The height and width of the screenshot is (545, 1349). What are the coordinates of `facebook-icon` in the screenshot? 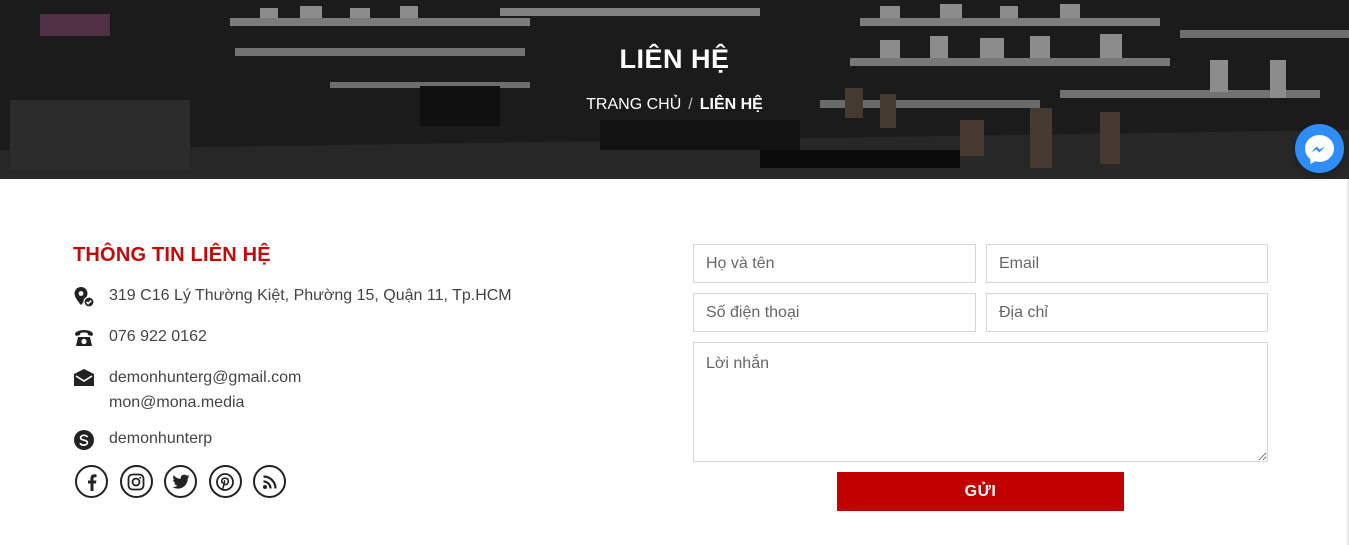 It's located at (91, 482).